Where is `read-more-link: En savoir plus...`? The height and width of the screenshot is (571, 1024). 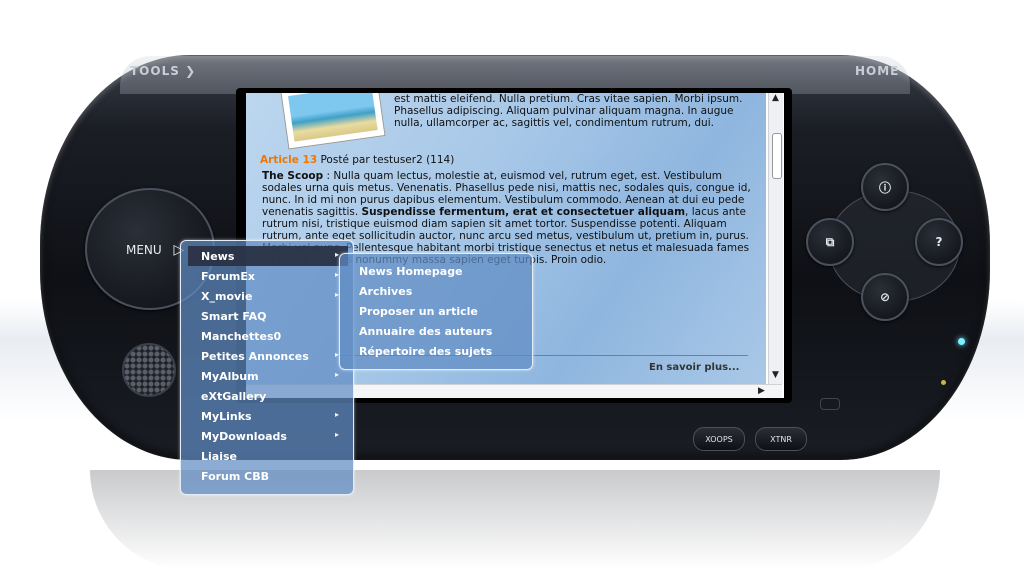
read-more-link: En savoir plus... is located at coordinates (694, 368).